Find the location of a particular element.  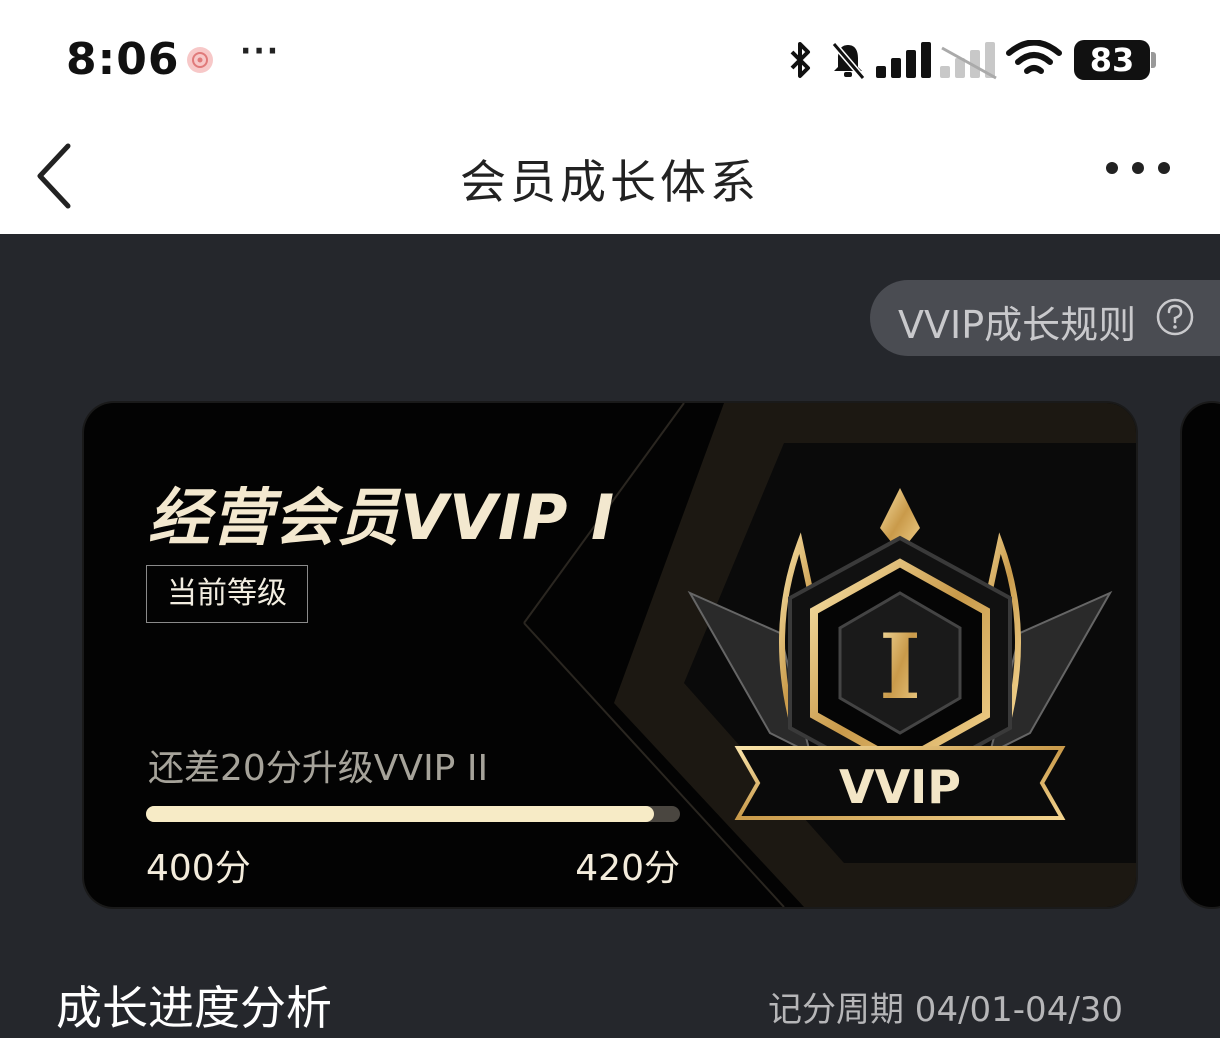

mute-bell-icon is located at coordinates (848, 61).